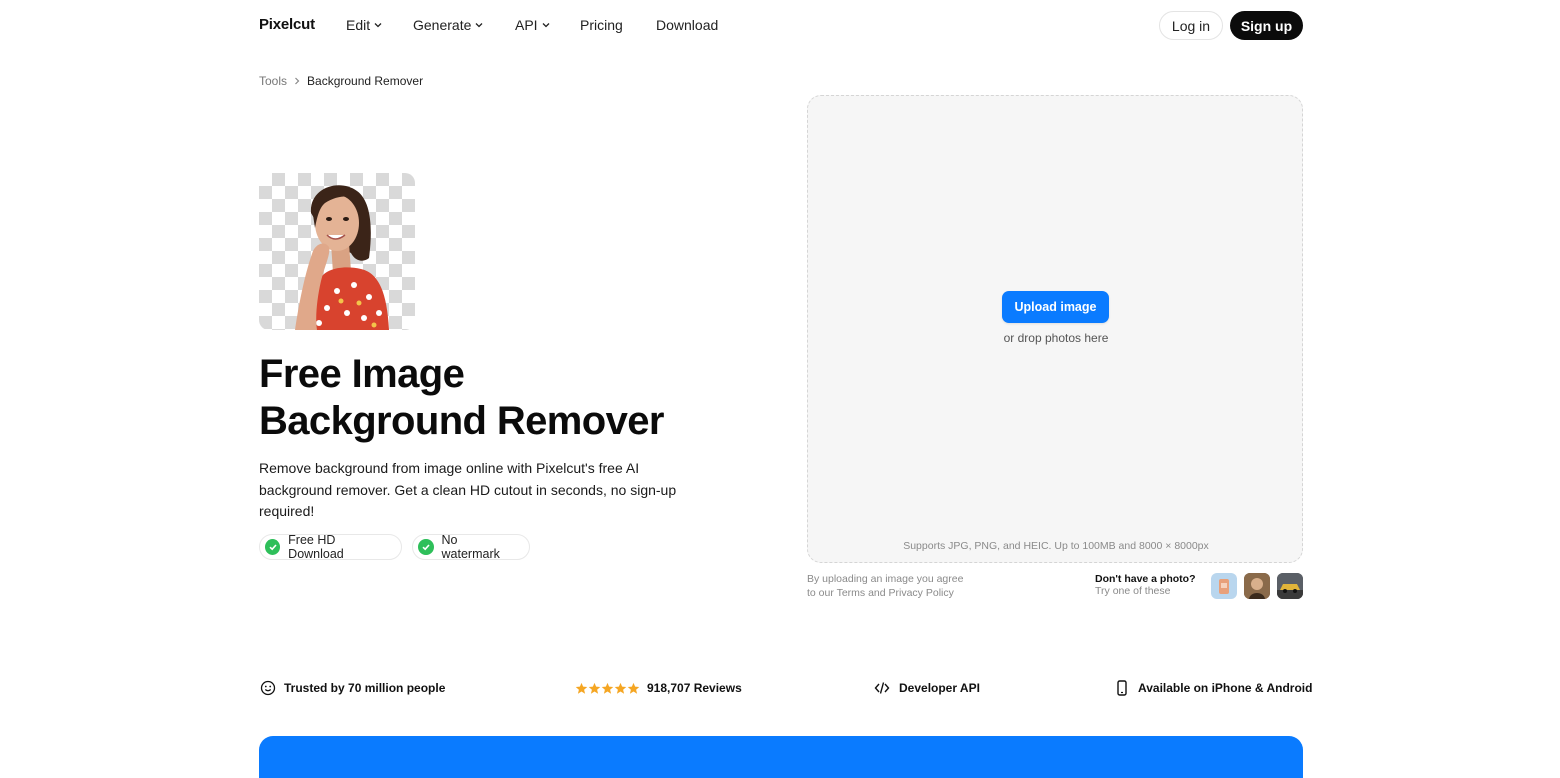 The image size is (1560, 778). Describe the element at coordinates (1290, 586) in the screenshot. I see `sample-photo-car` at that location.